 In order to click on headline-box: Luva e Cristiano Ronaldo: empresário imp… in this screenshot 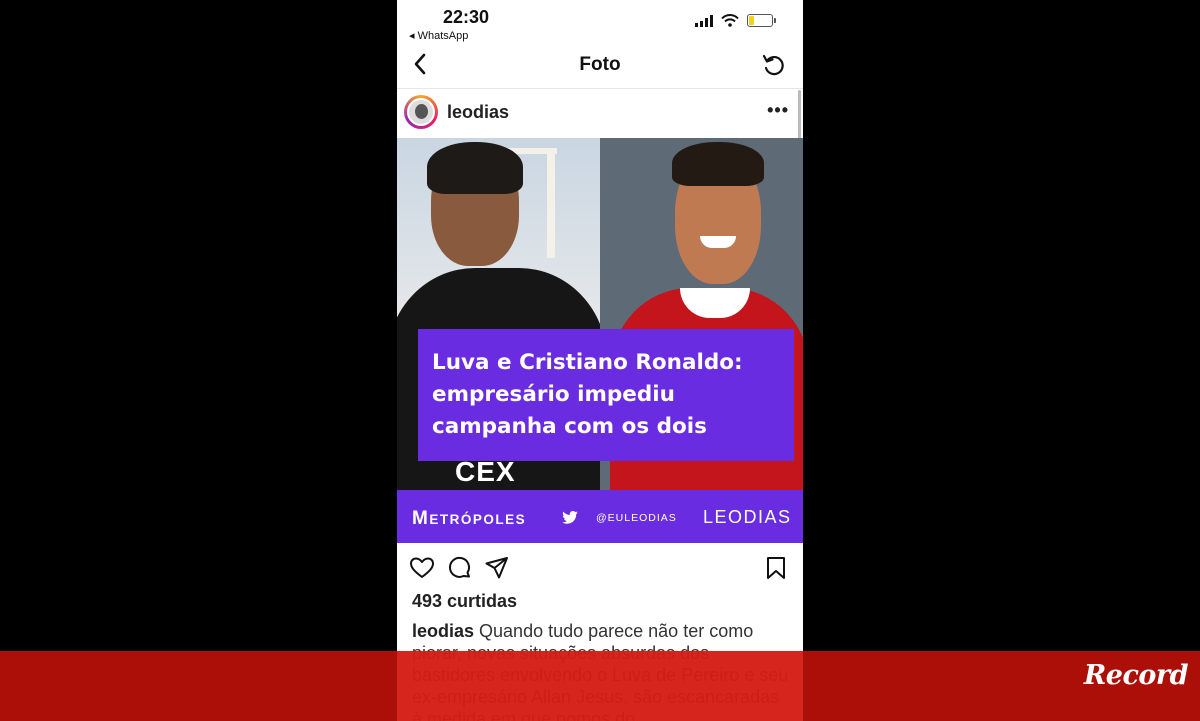, I will do `click(606, 395)`.